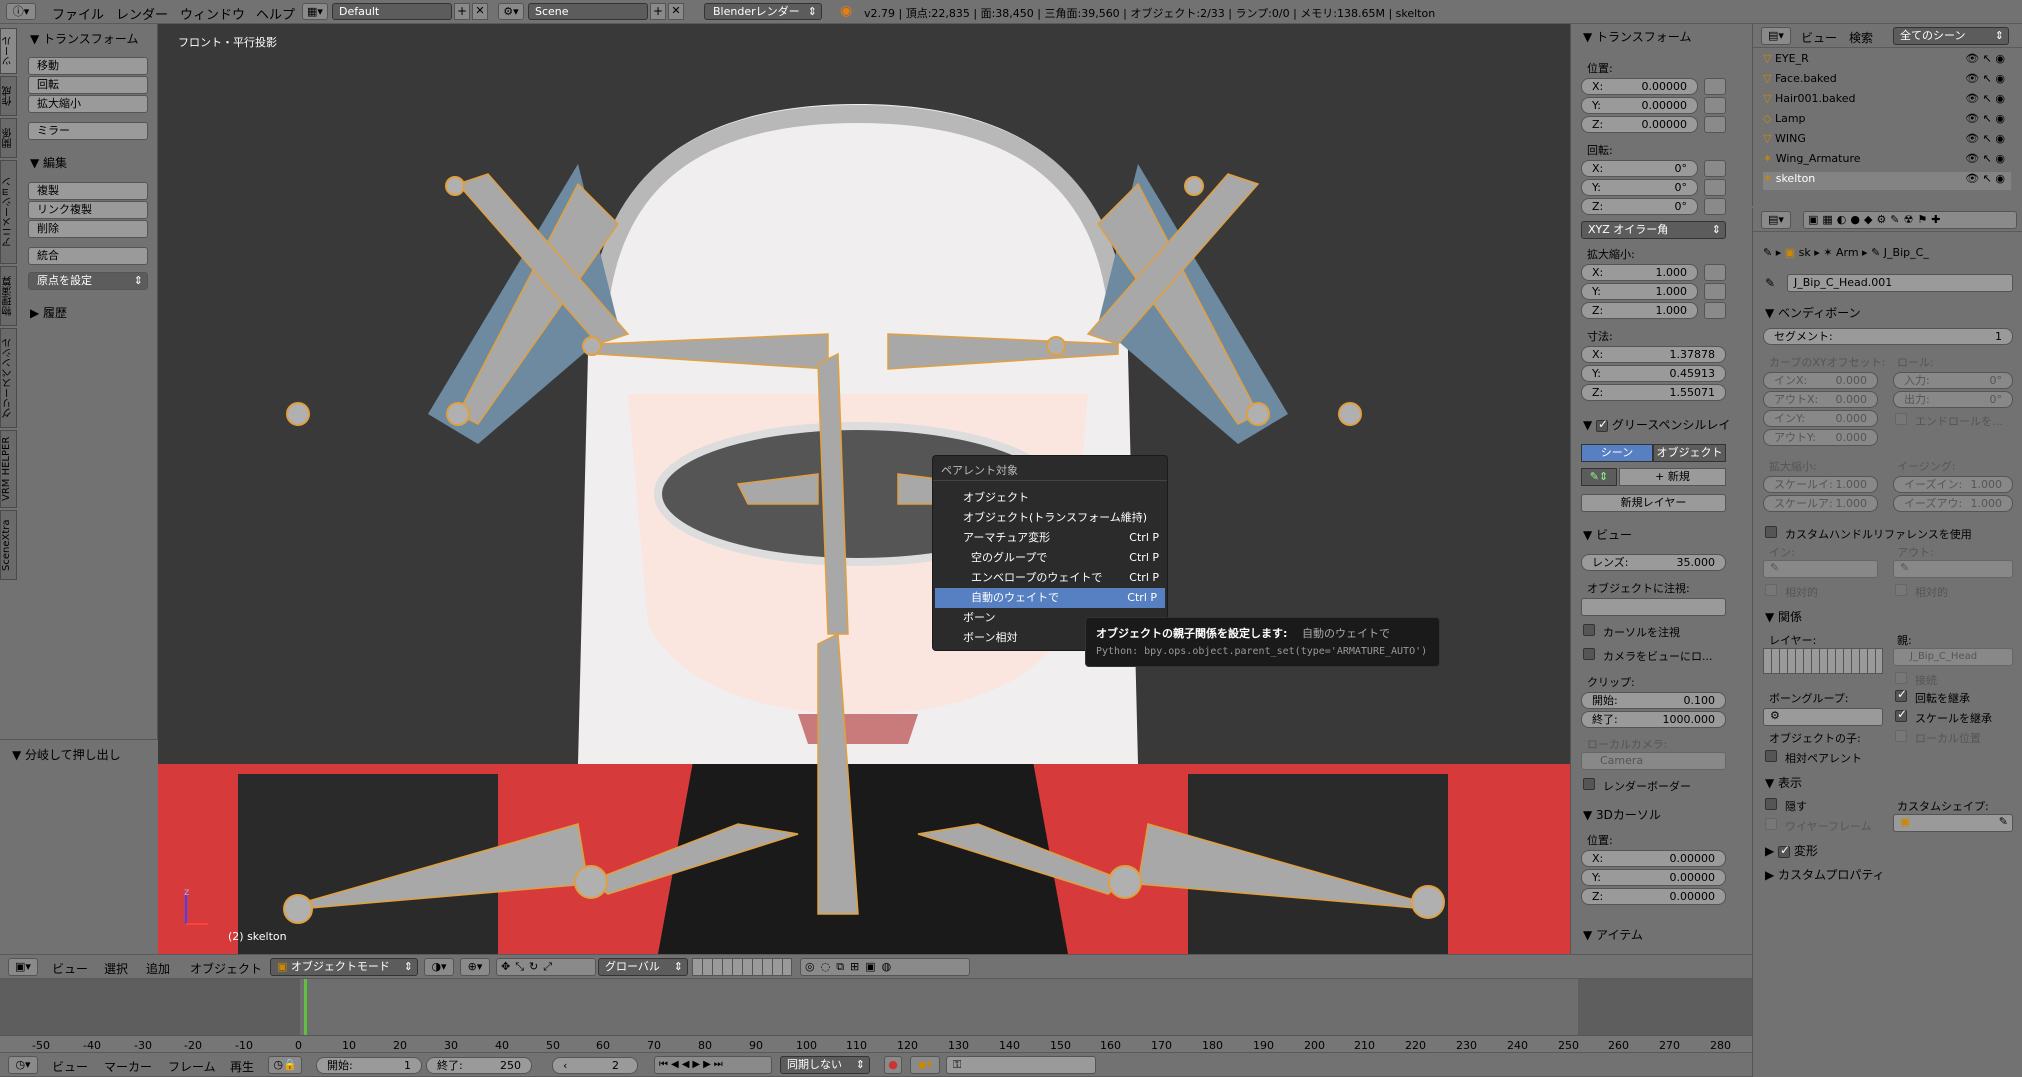  I want to click on local-location-checkbox, so click(1901, 736).